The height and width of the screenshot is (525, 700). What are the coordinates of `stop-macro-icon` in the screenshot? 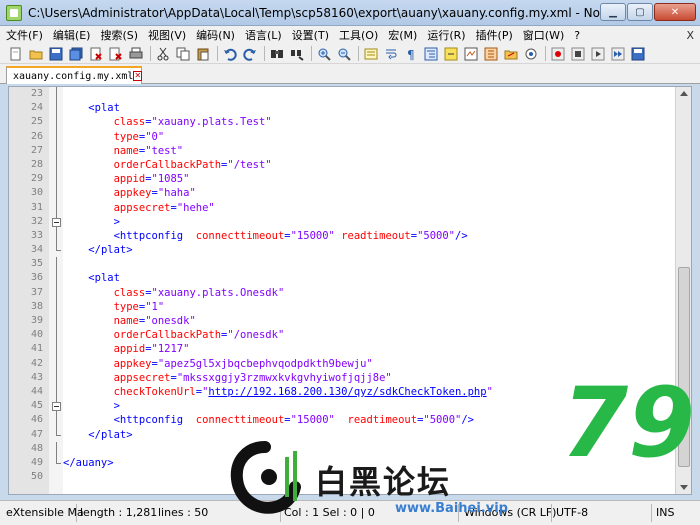 It's located at (578, 54).